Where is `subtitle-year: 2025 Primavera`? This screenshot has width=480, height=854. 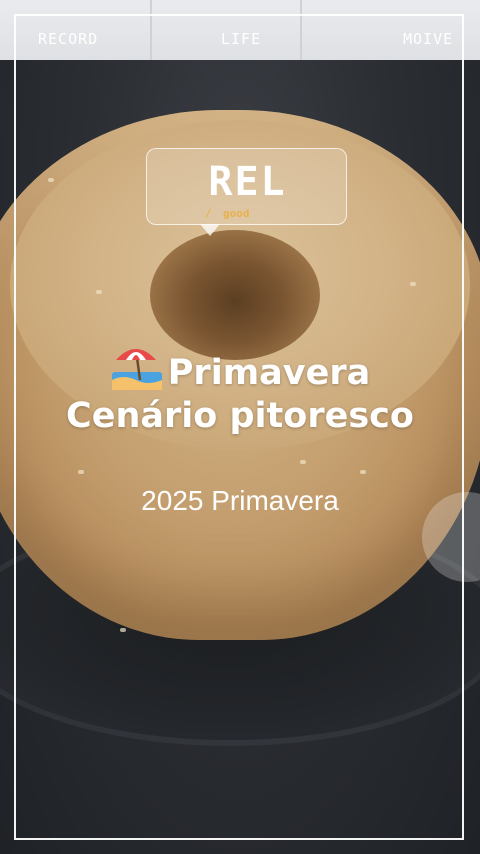
subtitle-year: 2025 Primavera is located at coordinates (240, 500).